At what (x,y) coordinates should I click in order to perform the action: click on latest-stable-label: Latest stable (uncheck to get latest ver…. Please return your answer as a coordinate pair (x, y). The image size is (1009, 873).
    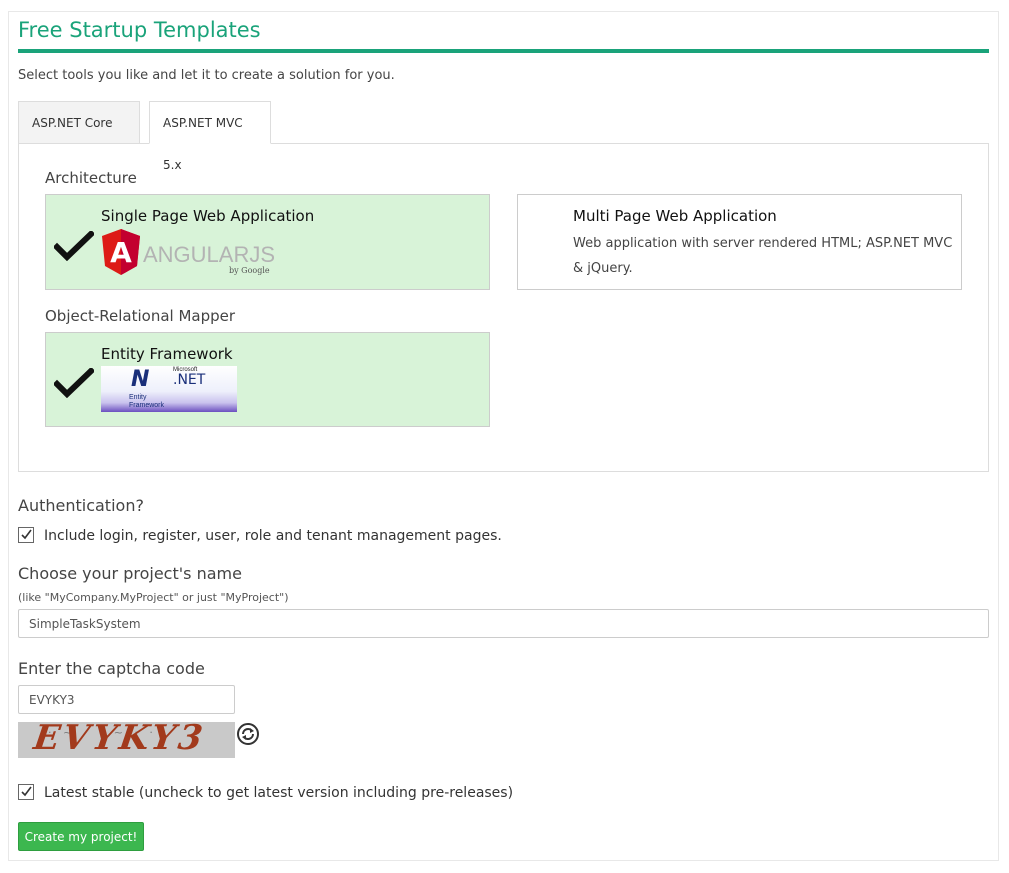
    Looking at the image, I should click on (278, 793).